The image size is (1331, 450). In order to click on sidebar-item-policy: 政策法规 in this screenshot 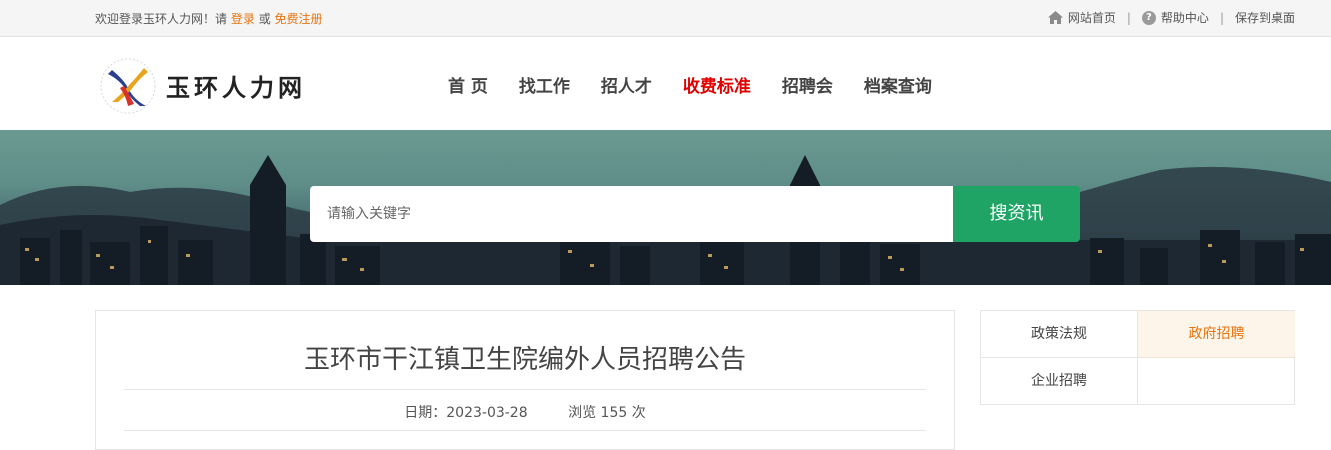, I will do `click(1059, 334)`.